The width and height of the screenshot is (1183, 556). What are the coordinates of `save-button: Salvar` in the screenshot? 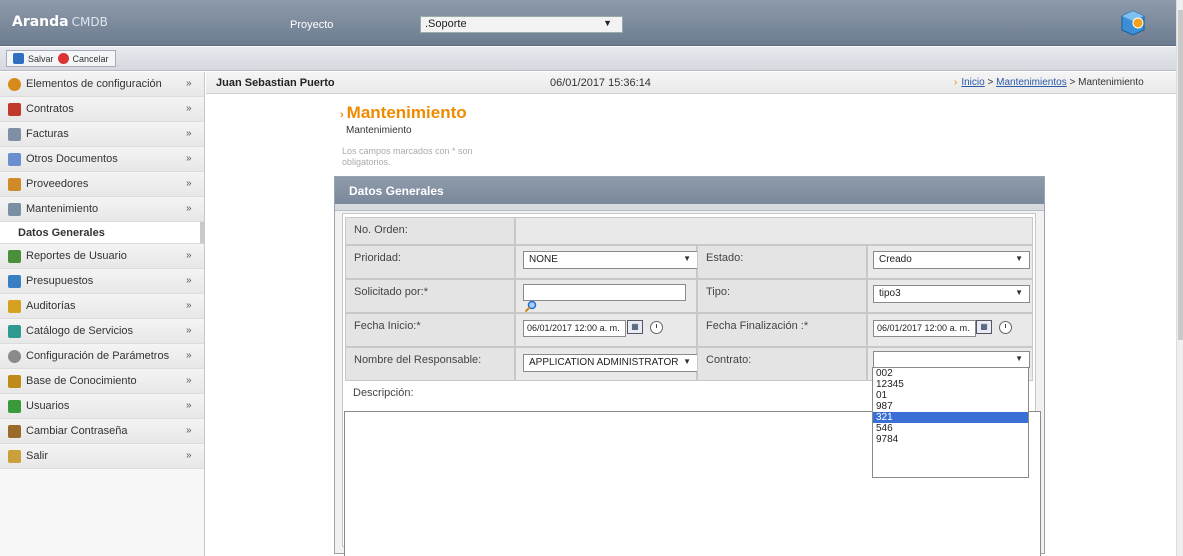 It's located at (41, 59).